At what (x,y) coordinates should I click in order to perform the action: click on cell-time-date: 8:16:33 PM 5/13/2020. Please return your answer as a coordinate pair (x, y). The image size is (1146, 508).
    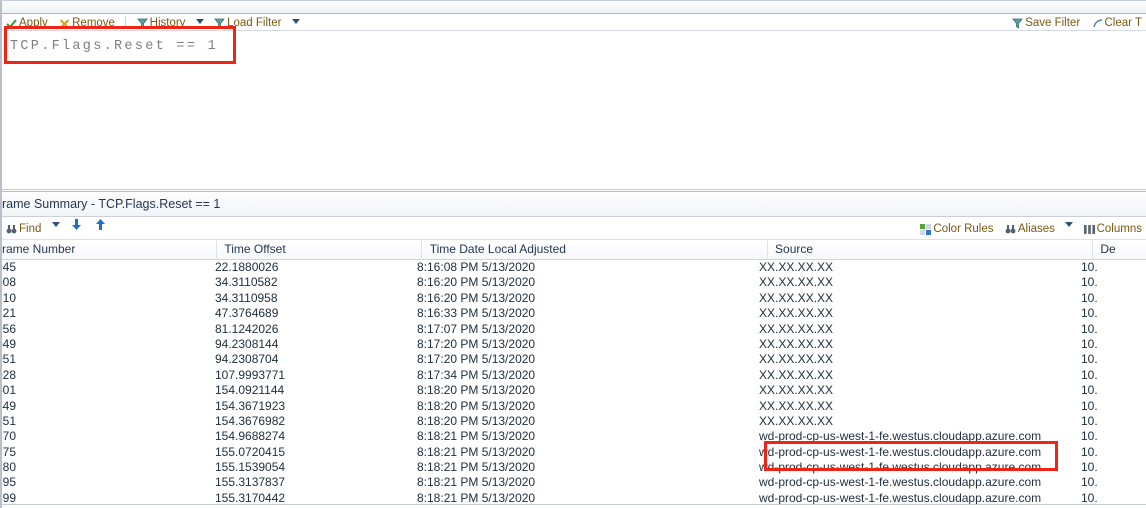
    Looking at the image, I should click on (476, 313).